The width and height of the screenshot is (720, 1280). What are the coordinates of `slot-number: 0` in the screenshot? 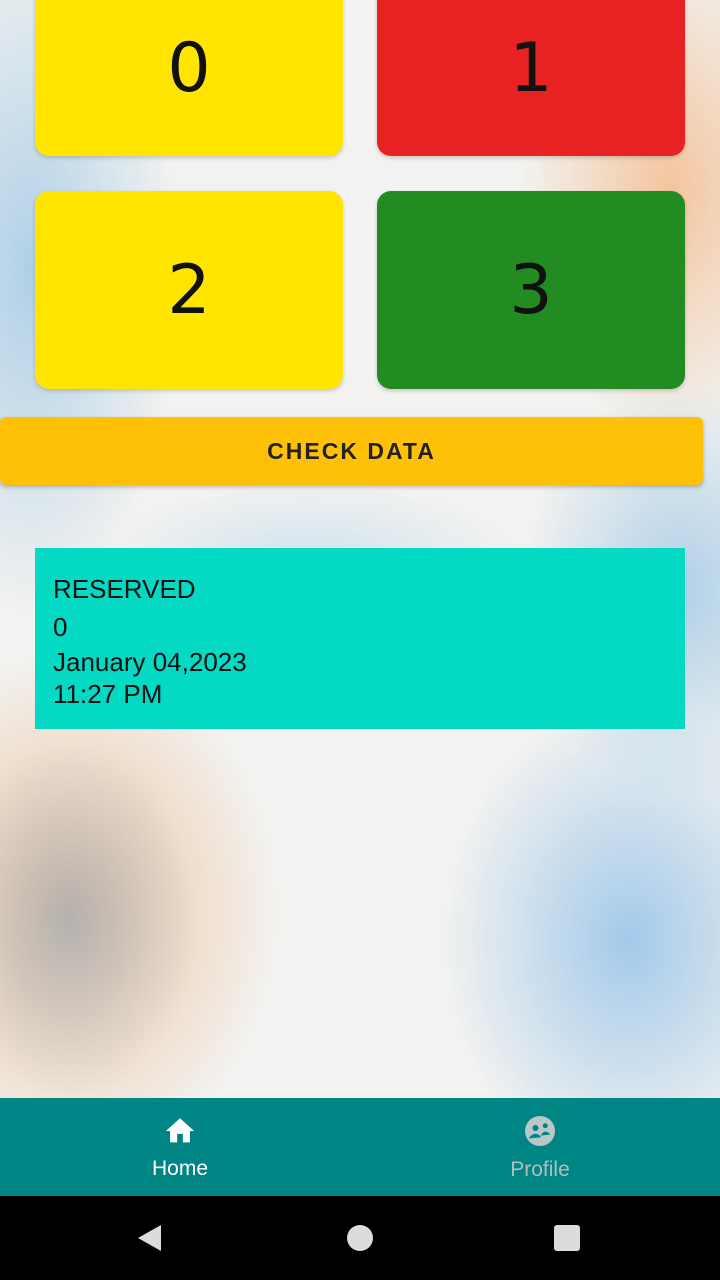 It's located at (189, 68).